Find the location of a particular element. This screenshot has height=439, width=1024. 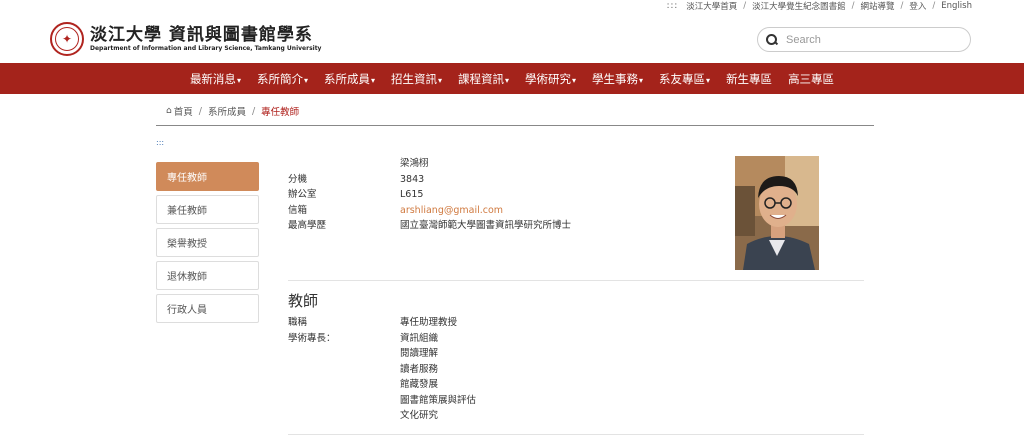

profile-name: 梁鴻栩 is located at coordinates (414, 163).